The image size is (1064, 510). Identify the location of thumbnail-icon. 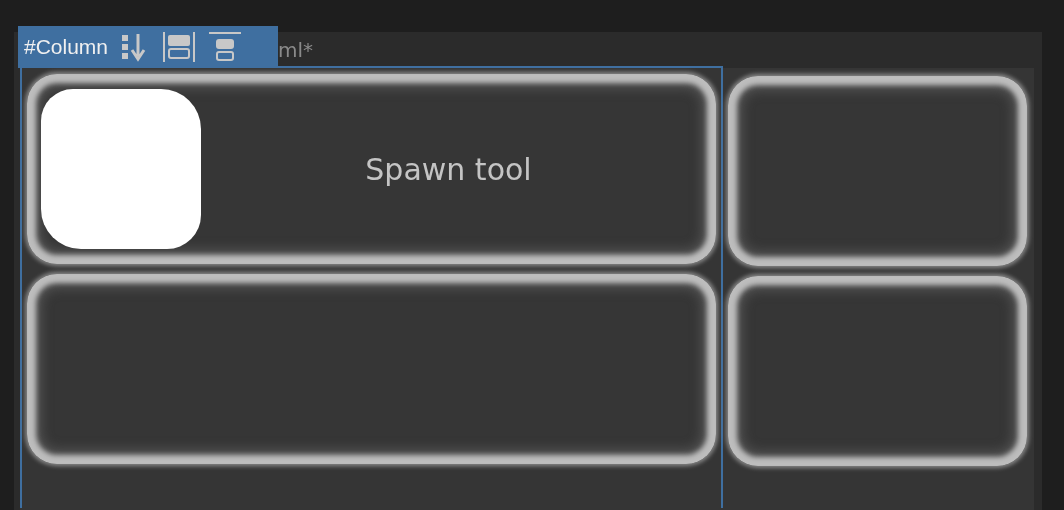
(121, 169).